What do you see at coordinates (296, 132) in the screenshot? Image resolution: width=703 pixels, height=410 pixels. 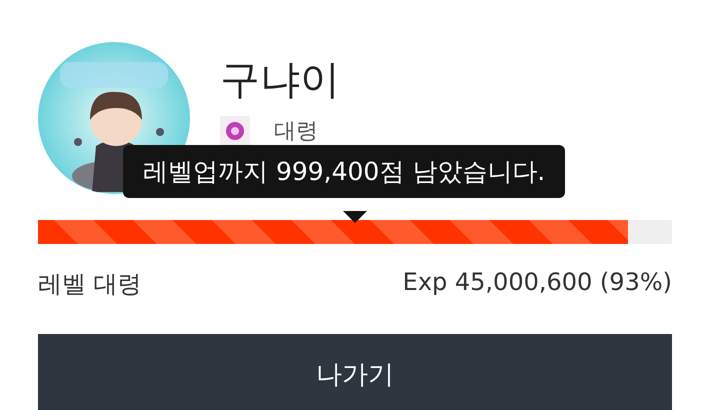 I see `rank-label: 대령` at bounding box center [296, 132].